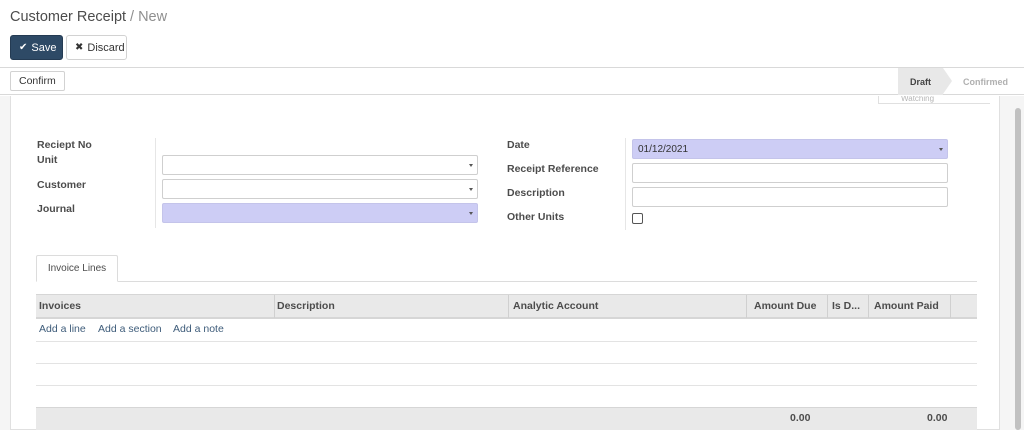 The height and width of the screenshot is (430, 1024). Describe the element at coordinates (663, 149) in the screenshot. I see `date-value: 01/12/2021` at that location.